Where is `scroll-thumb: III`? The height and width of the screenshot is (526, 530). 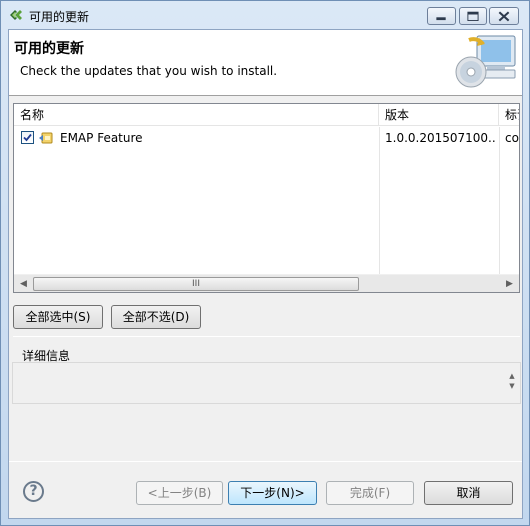 scroll-thumb: III is located at coordinates (196, 284).